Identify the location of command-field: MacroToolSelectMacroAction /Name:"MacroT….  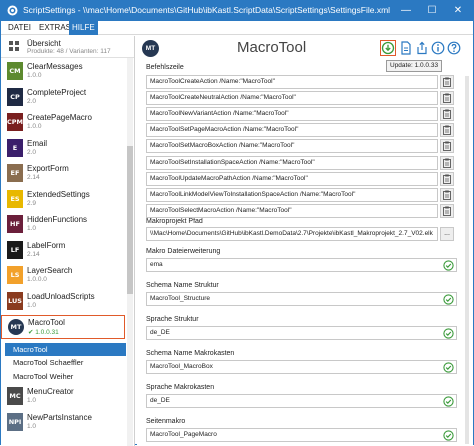
(292, 210).